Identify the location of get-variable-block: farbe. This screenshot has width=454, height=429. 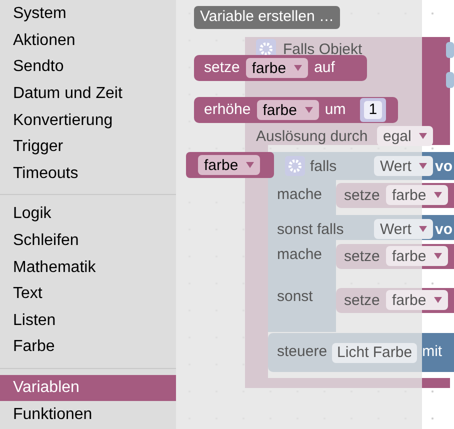
(230, 165).